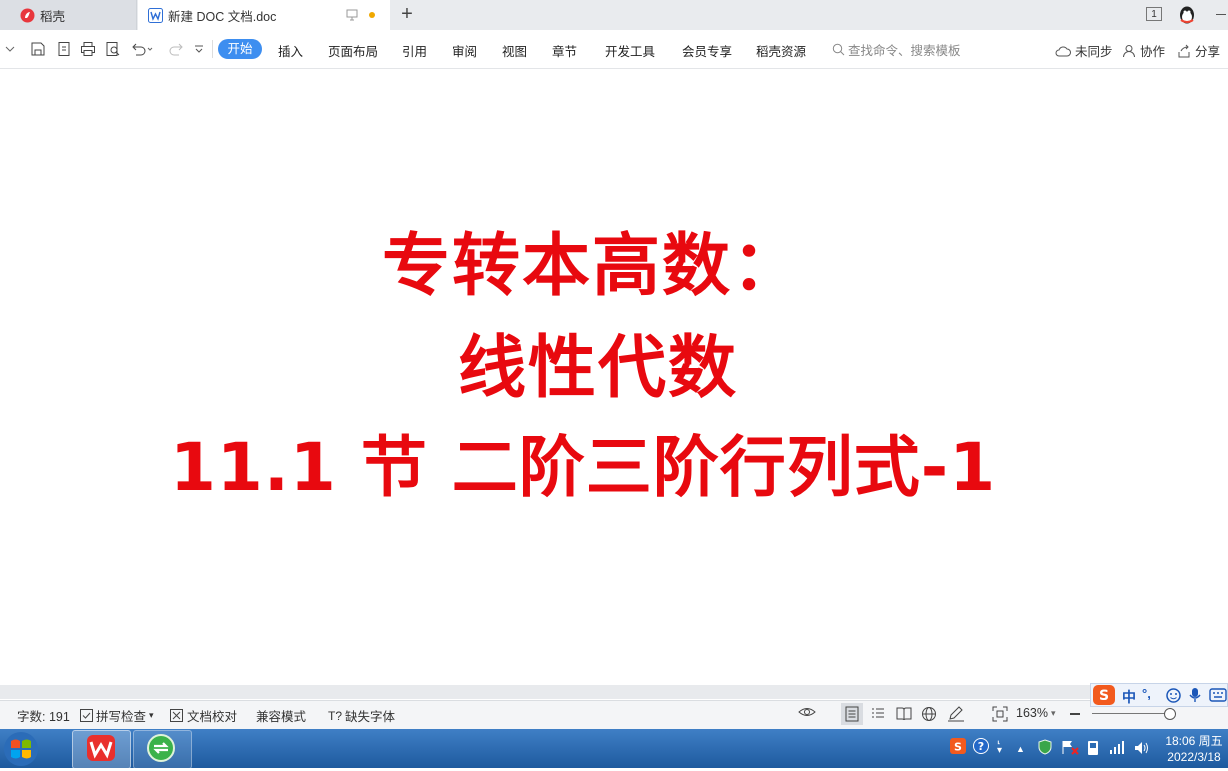 Image resolution: width=1228 pixels, height=771 pixels. I want to click on page-view-icon, so click(852, 714).